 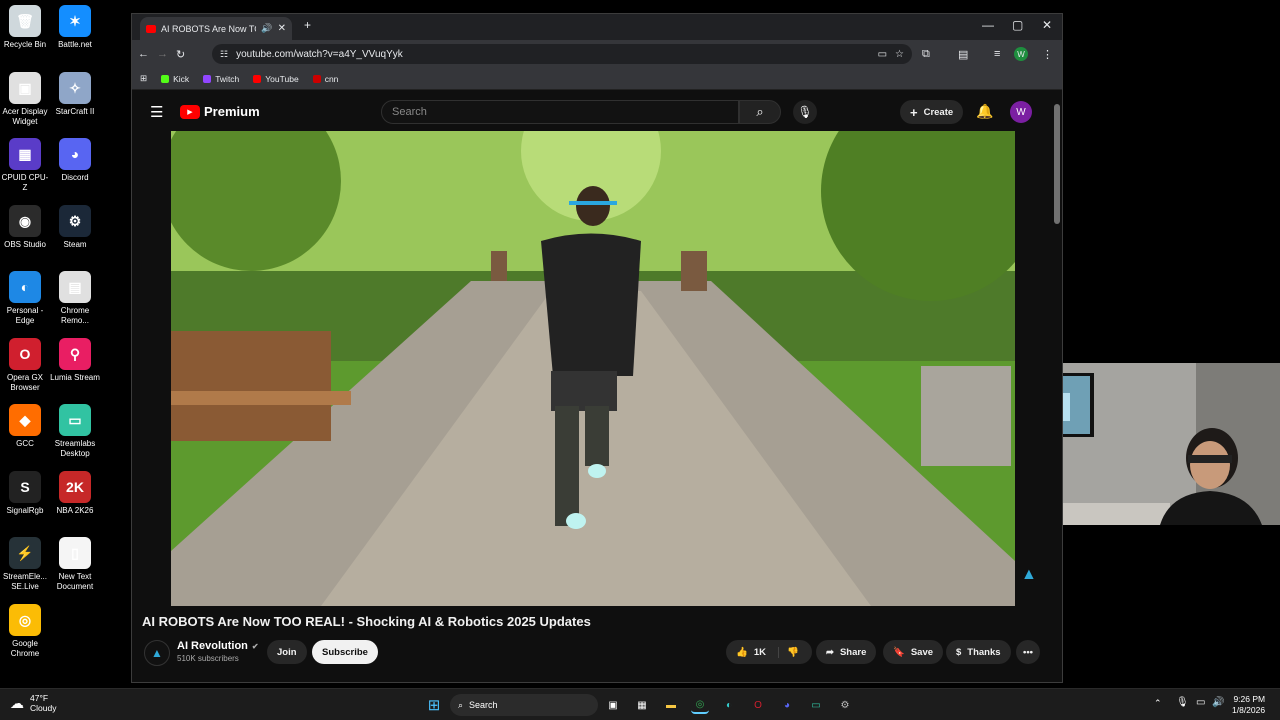 I want to click on youtube-avatar: W, so click(x=1021, y=112).